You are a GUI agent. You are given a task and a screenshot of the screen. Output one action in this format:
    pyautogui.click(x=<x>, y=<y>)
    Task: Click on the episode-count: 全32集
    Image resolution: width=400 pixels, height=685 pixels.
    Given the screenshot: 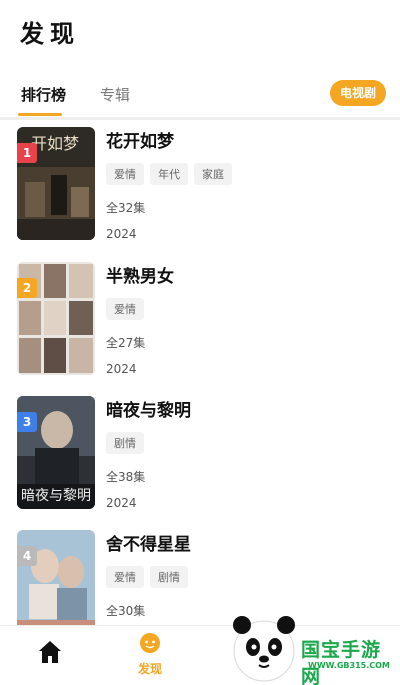 What is the action you would take?
    pyautogui.click(x=126, y=208)
    